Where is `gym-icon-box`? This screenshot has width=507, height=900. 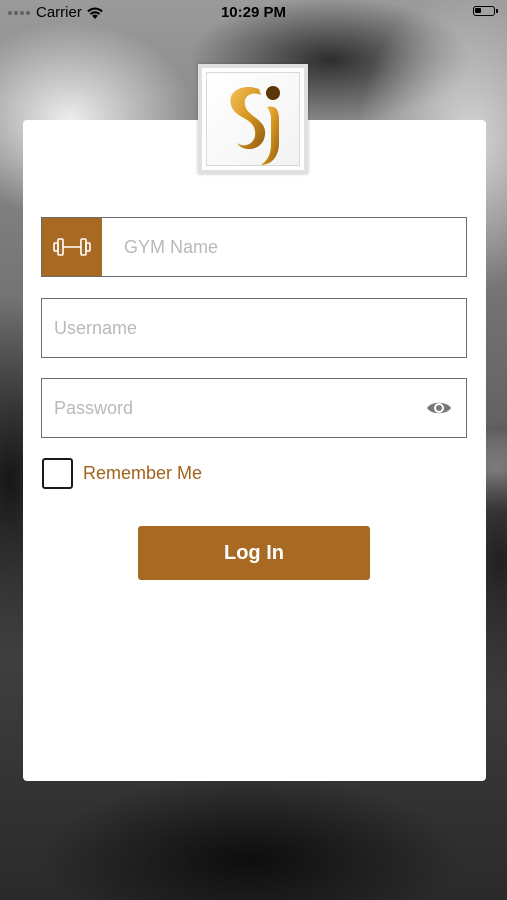 gym-icon-box is located at coordinates (72, 247).